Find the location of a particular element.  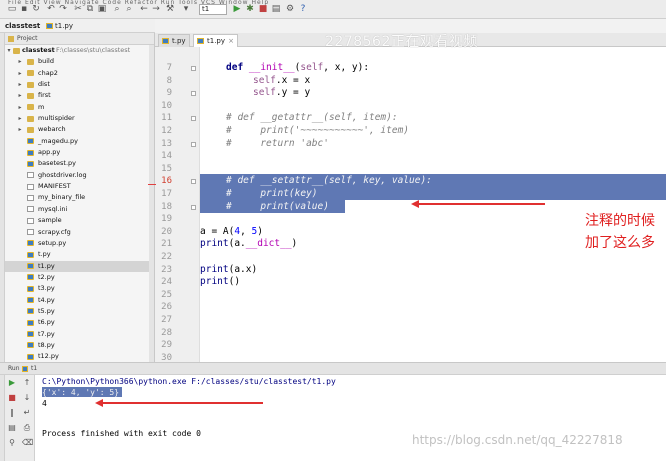

line-number: 17 is located at coordinates (166, 194).